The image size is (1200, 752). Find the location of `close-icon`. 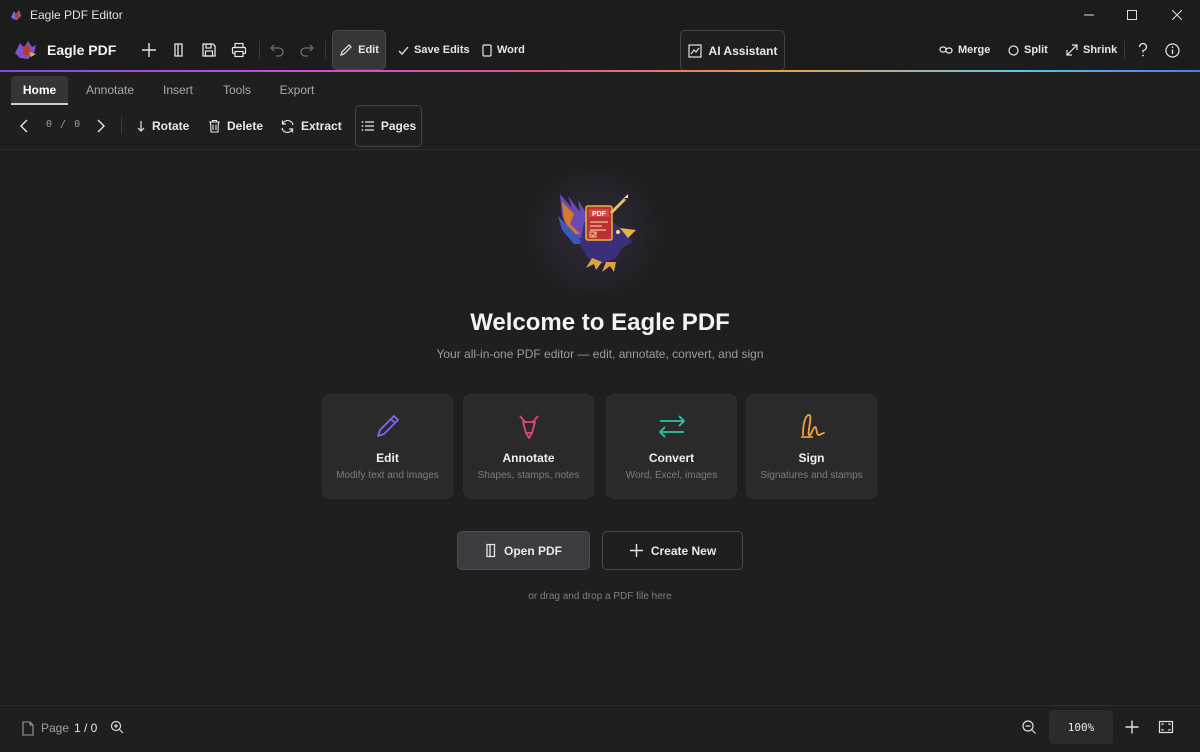

close-icon is located at coordinates (1177, 15).